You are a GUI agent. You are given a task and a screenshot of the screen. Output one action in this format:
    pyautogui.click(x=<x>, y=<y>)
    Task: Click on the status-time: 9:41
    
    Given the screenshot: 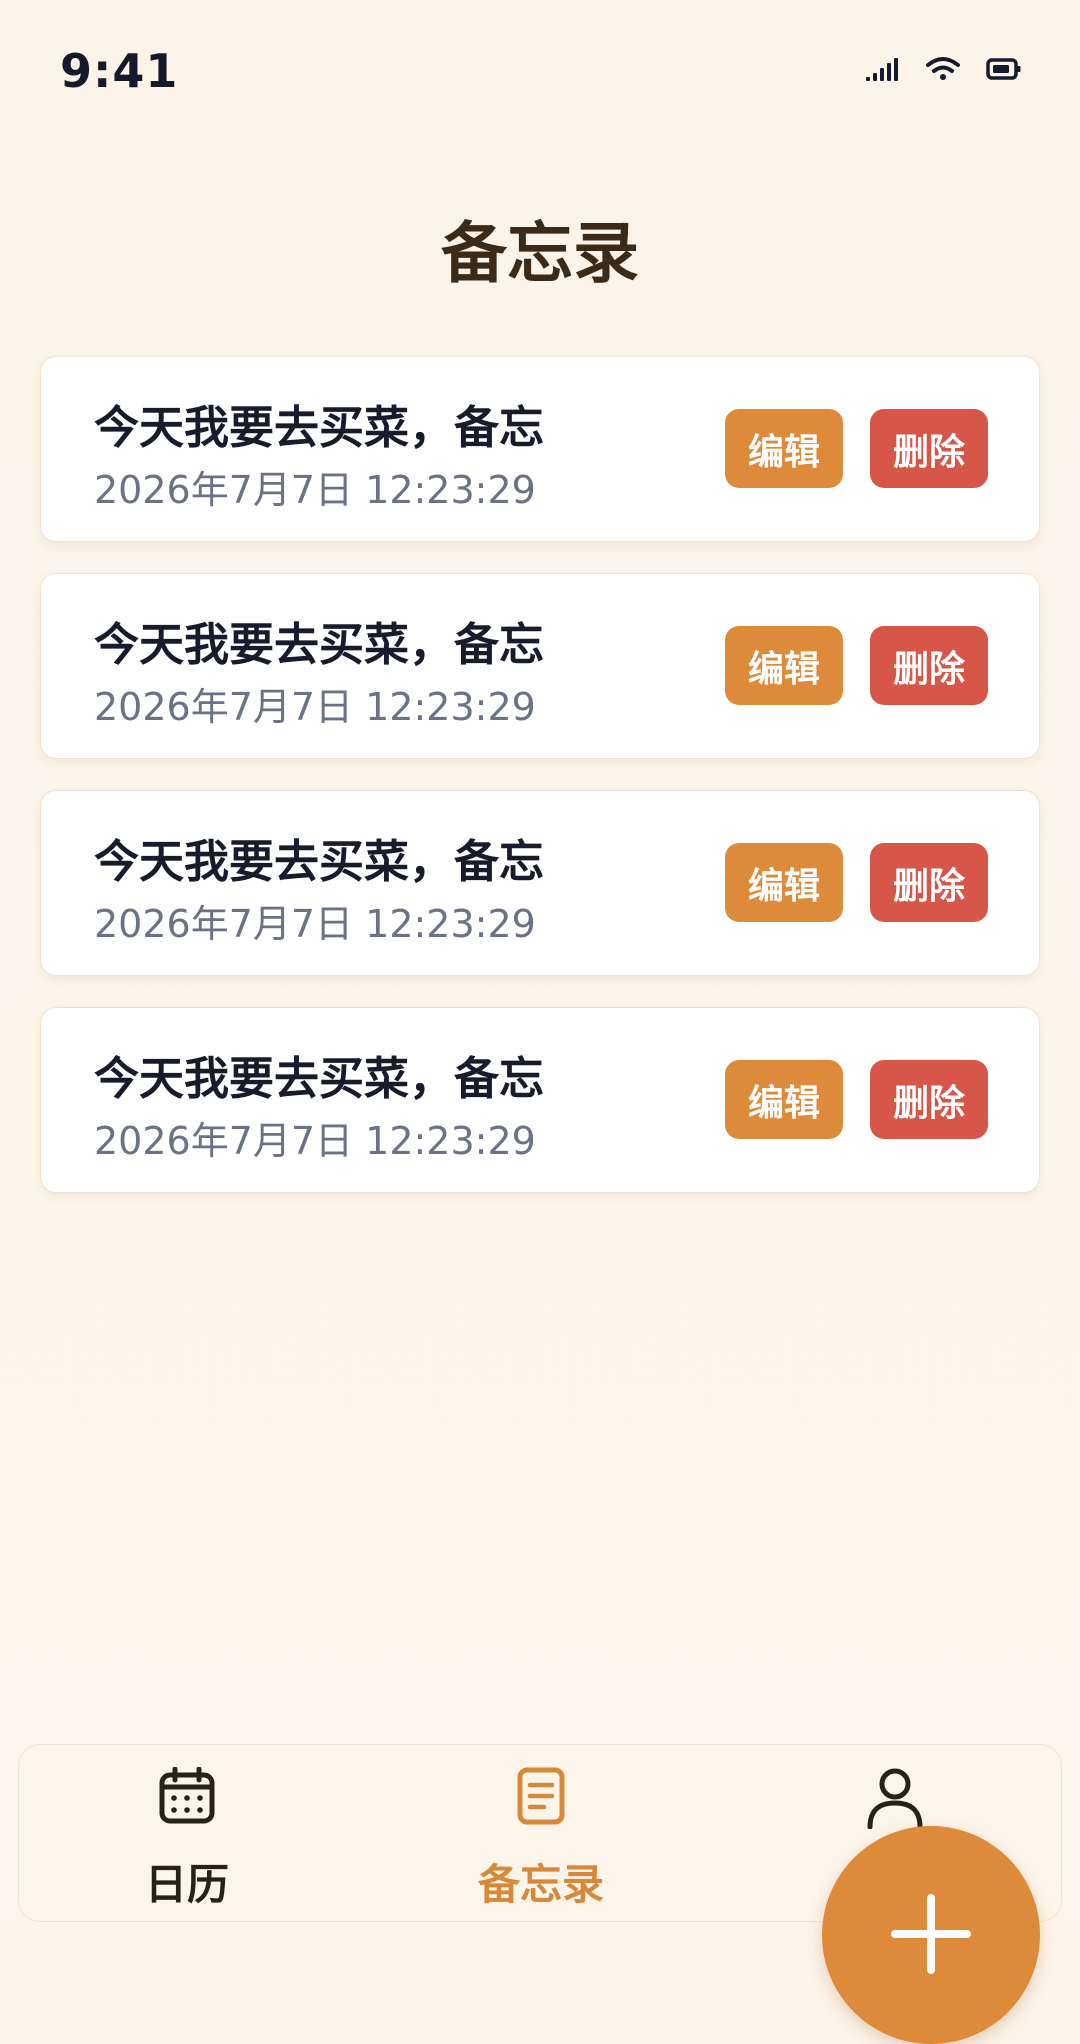 What is the action you would take?
    pyautogui.click(x=119, y=71)
    